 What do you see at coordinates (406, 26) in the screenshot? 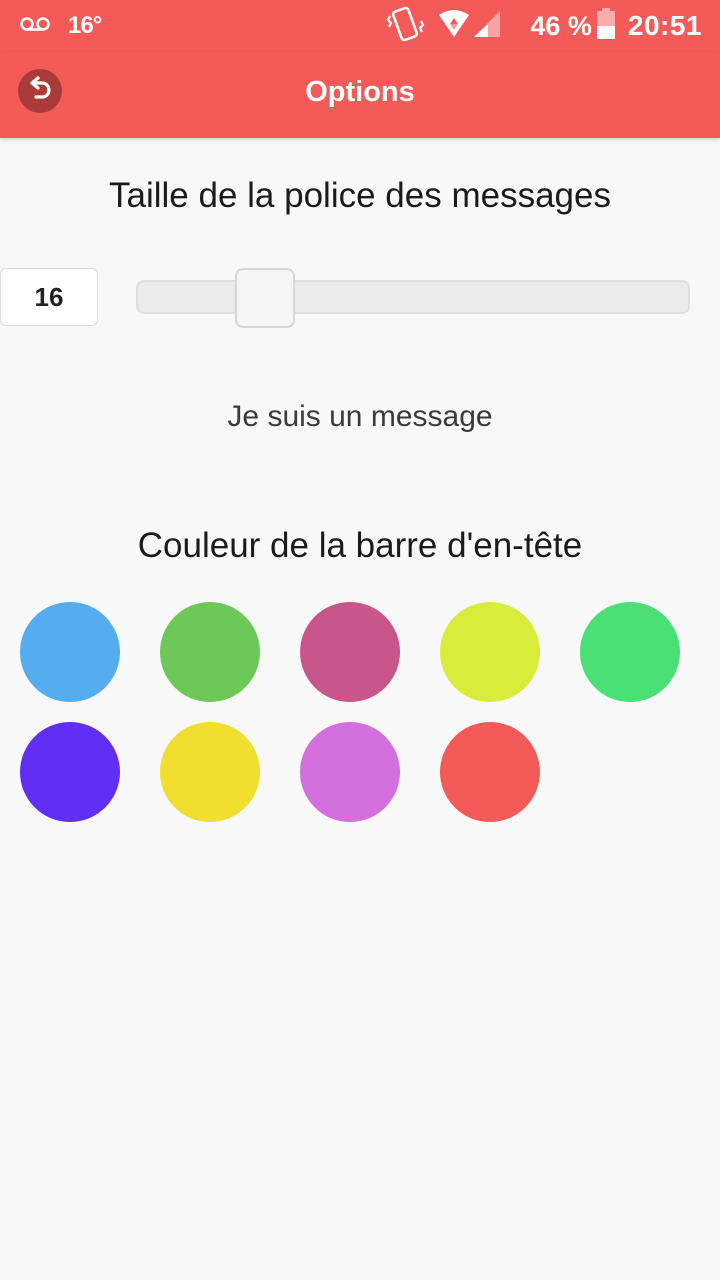
I see `vibrate-icon` at bounding box center [406, 26].